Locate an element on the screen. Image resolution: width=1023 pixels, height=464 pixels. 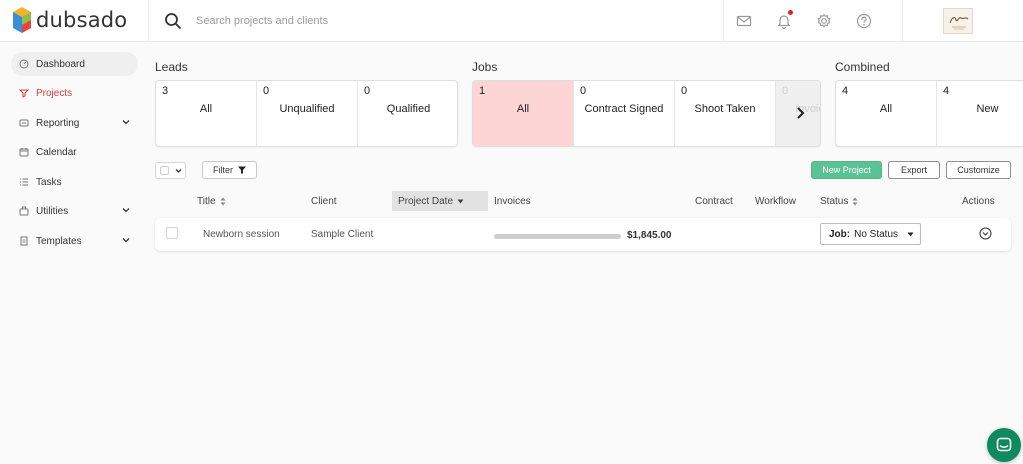
actions-chevron-icon is located at coordinates (985, 233).